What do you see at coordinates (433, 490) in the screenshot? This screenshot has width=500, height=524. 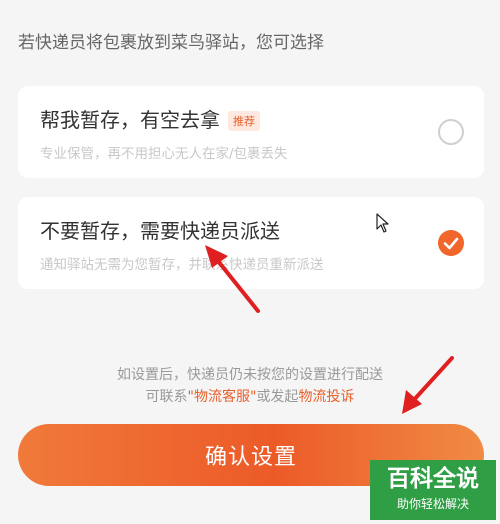 I see `watermark-logo: 百科全说 助你轻松解决` at bounding box center [433, 490].